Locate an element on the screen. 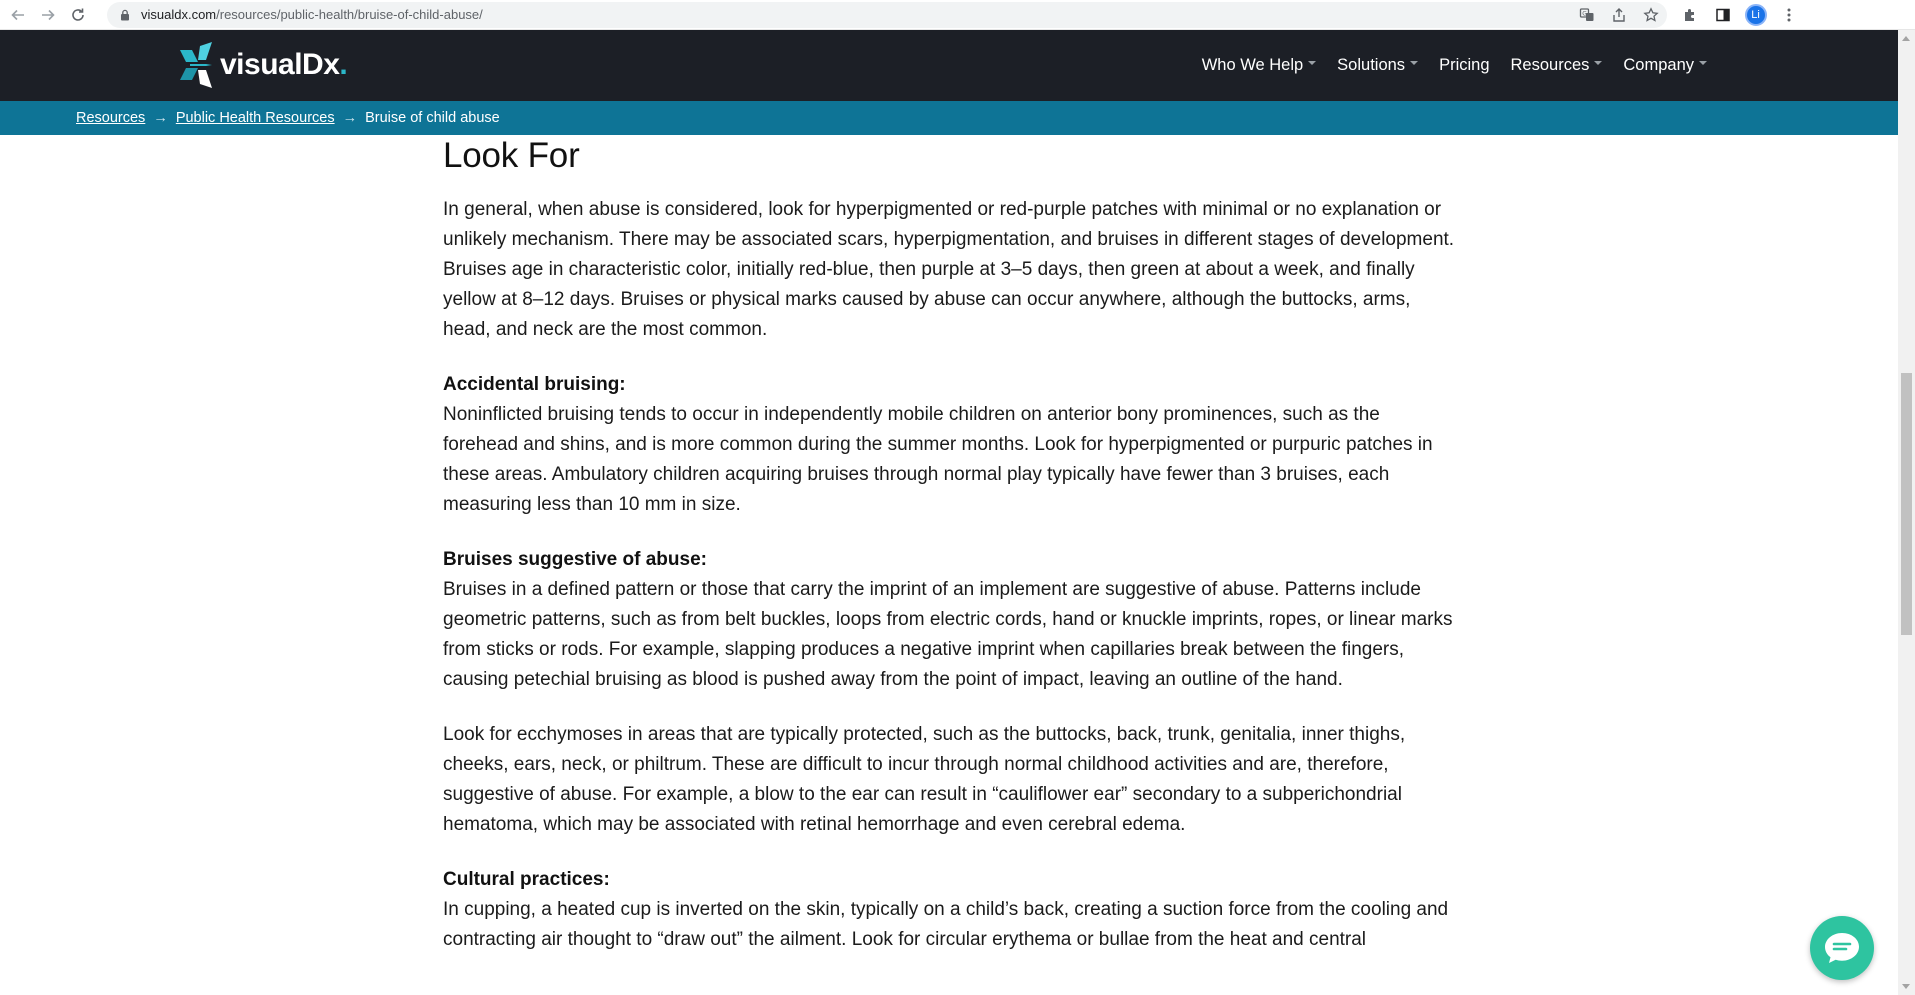 The width and height of the screenshot is (1915, 995). scroll-up-arrow-icon is located at coordinates (1906, 38).